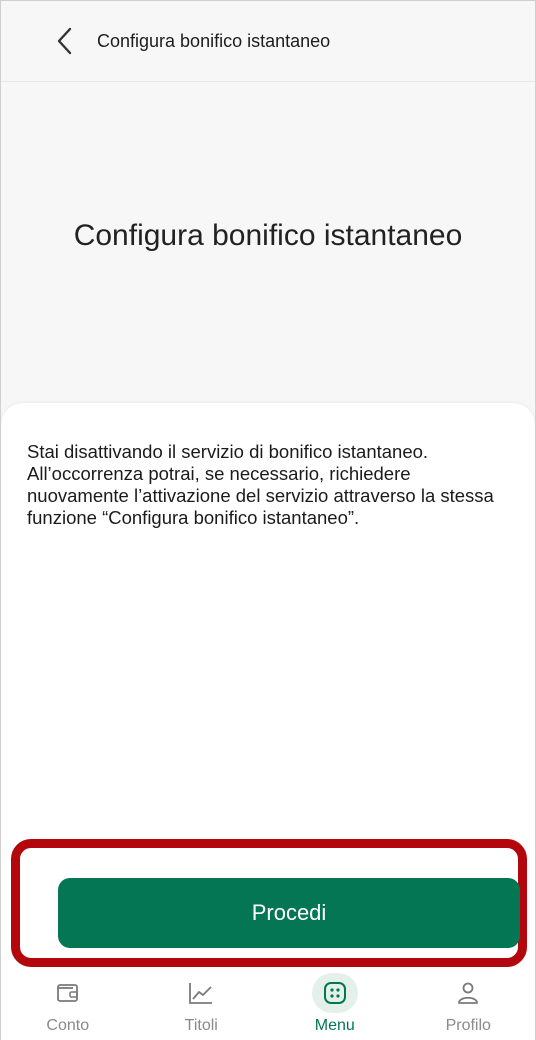  I want to click on wallet-icon, so click(68, 993).